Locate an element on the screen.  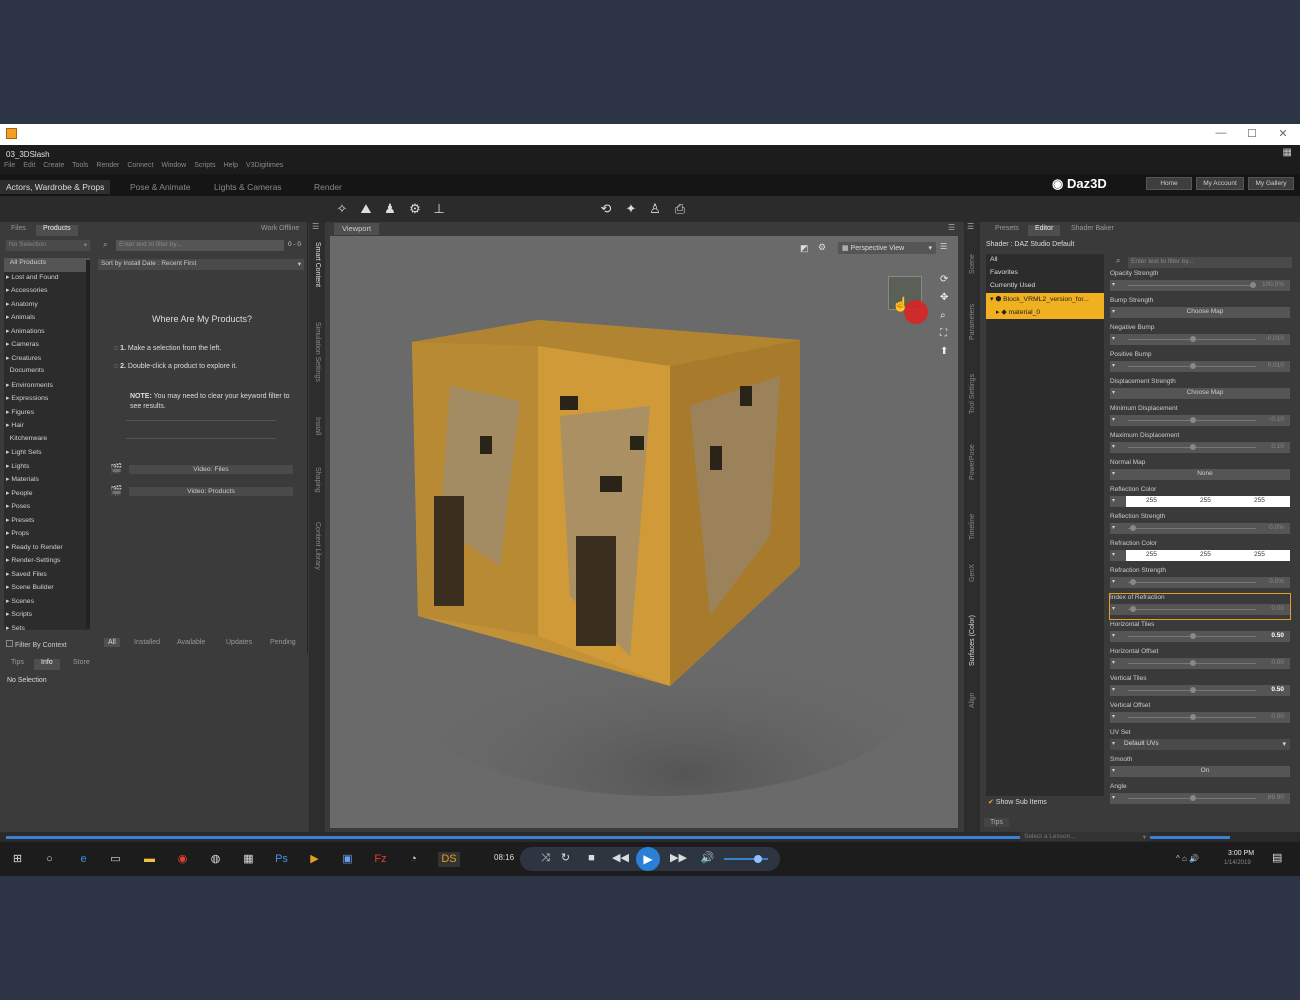
menu-connect: Connect is located at coordinates (140, 165).